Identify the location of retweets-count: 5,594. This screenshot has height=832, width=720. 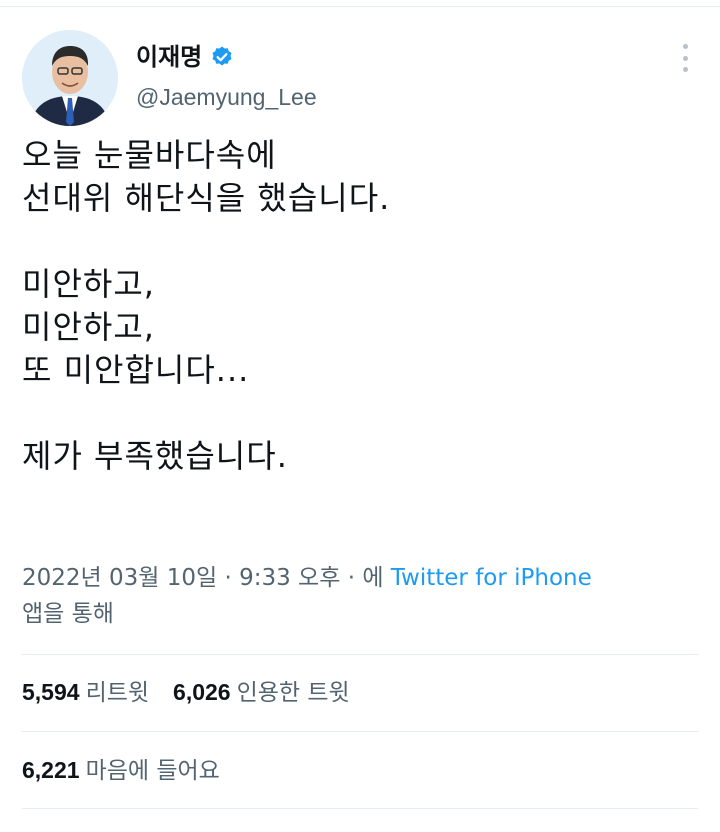
(51, 692).